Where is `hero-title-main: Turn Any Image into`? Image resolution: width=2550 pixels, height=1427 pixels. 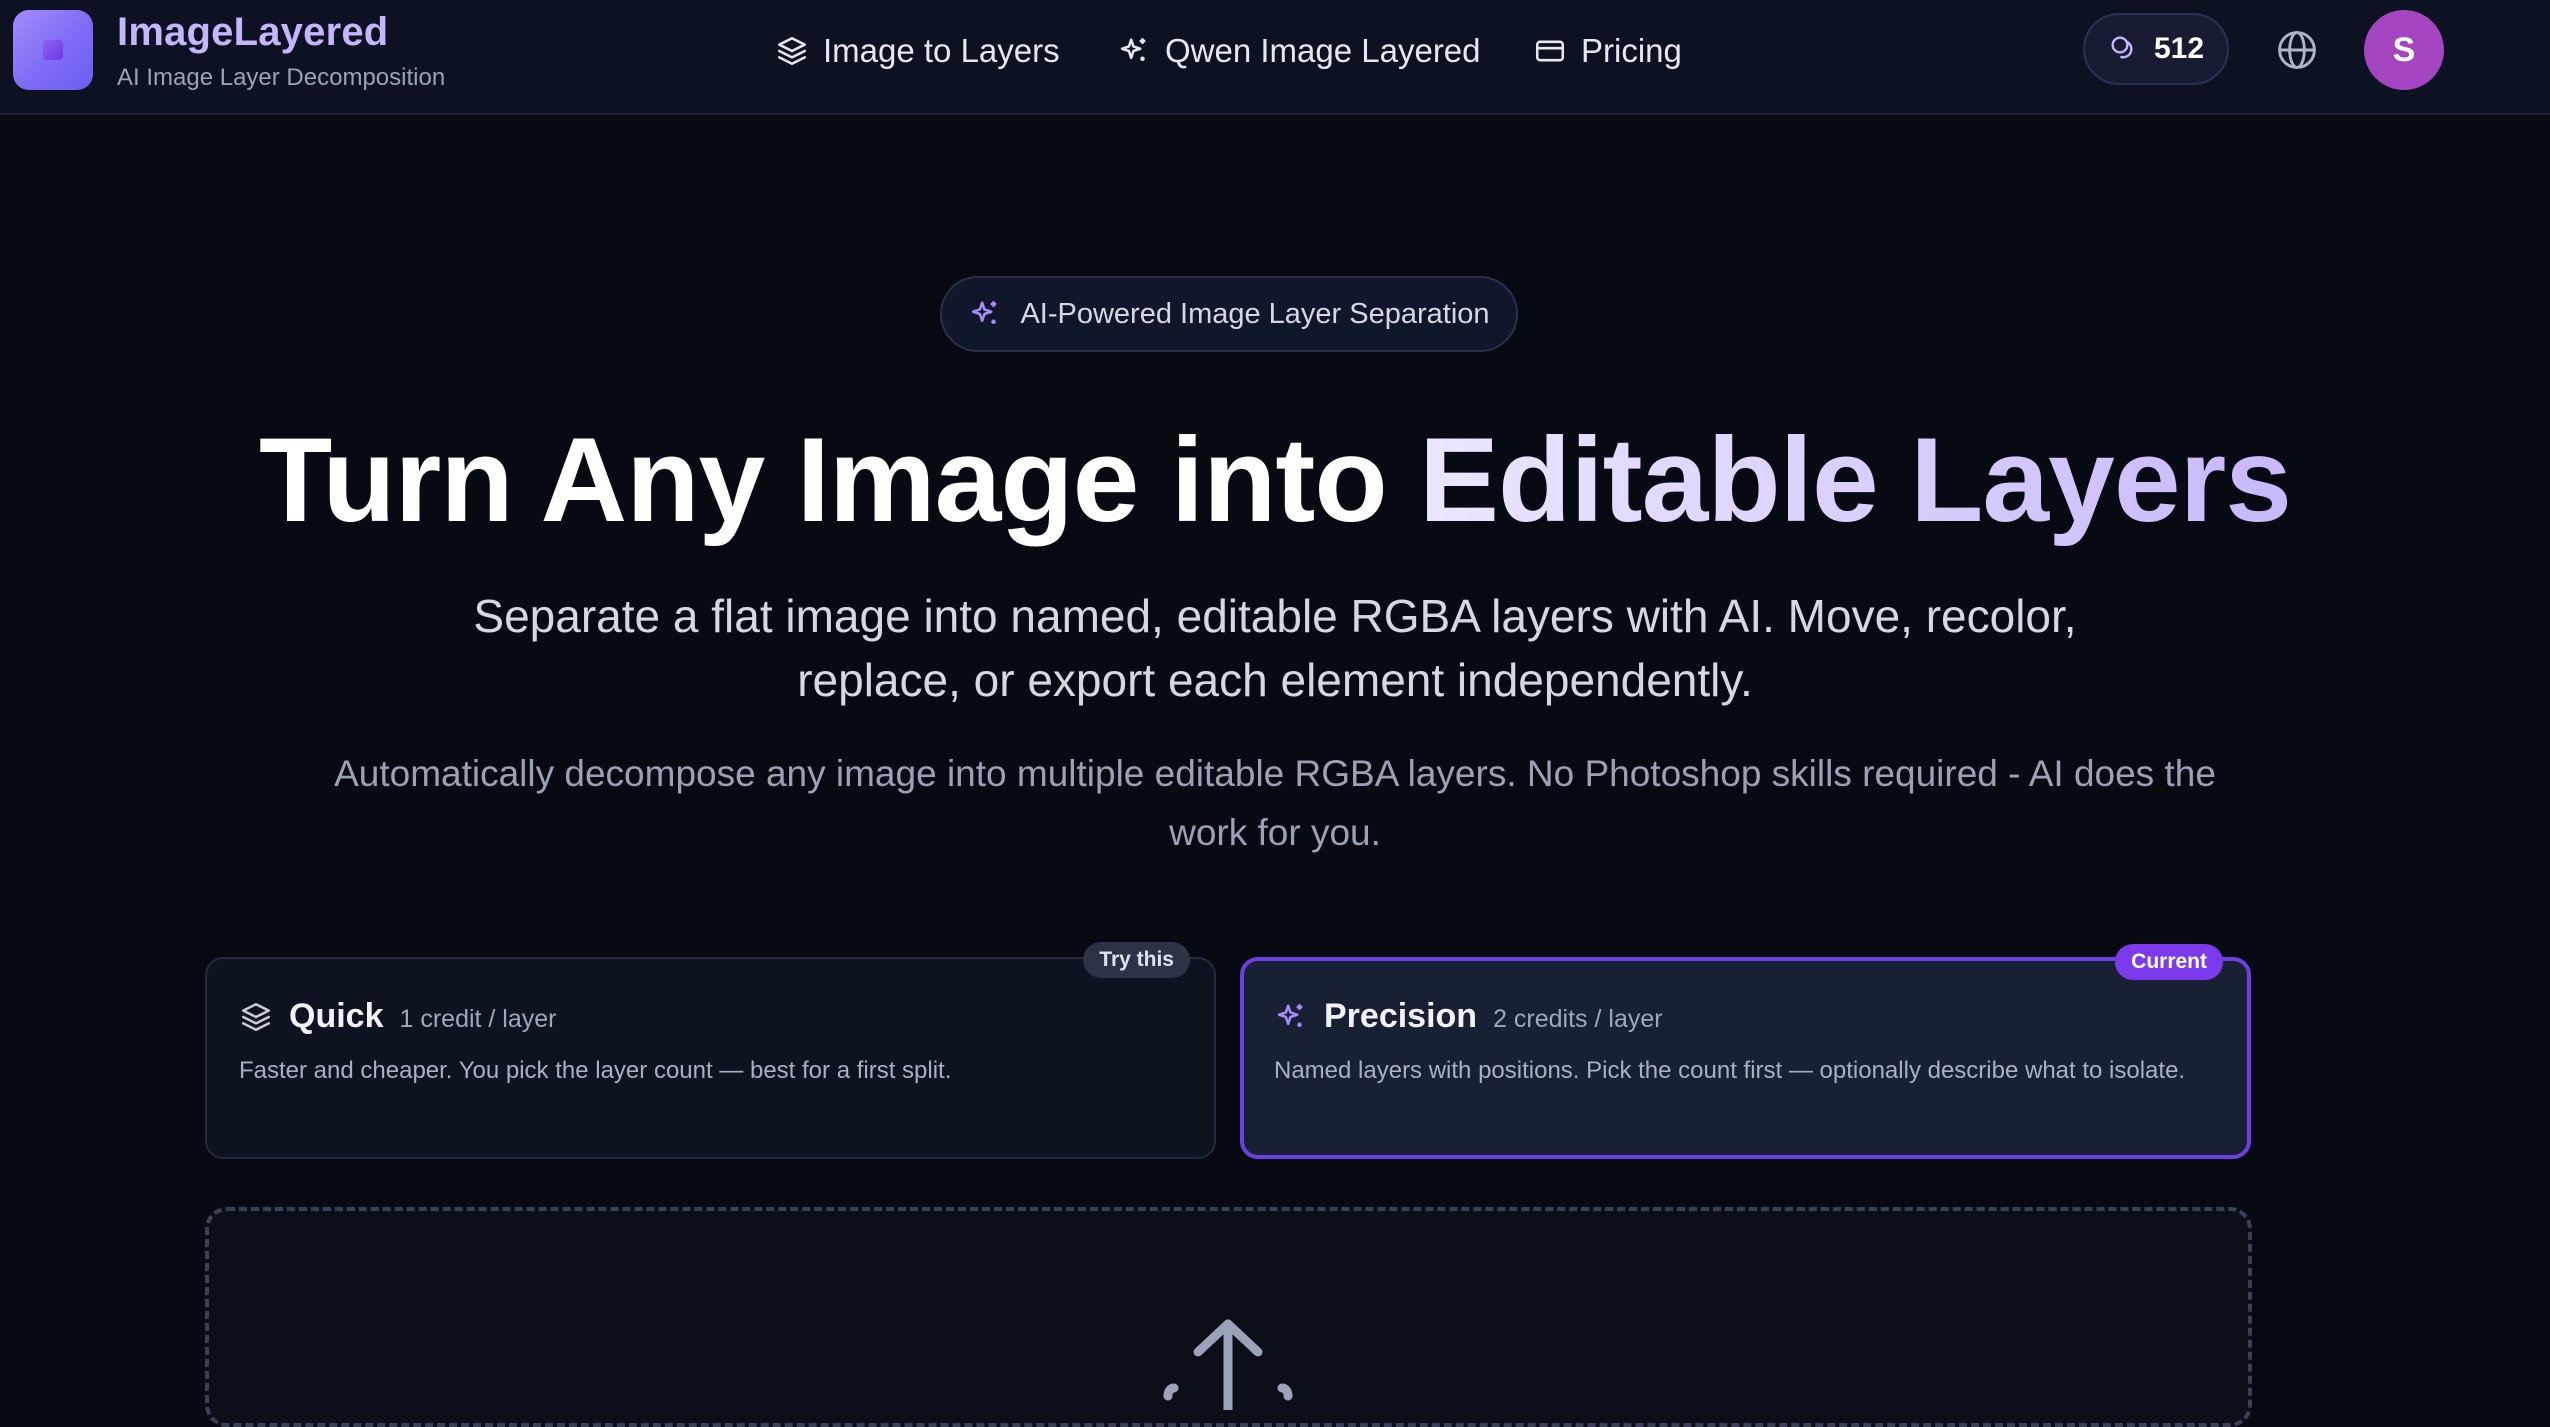 hero-title-main: Turn Any Image into is located at coordinates (838, 480).